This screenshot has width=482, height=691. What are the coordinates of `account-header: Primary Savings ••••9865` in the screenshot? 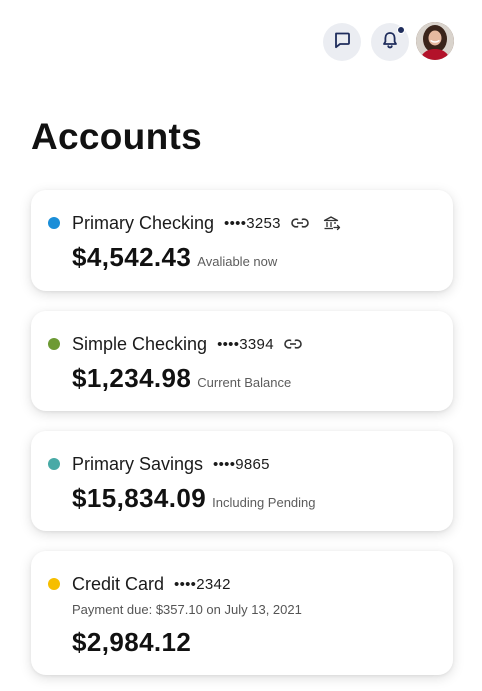 It's located at (159, 464).